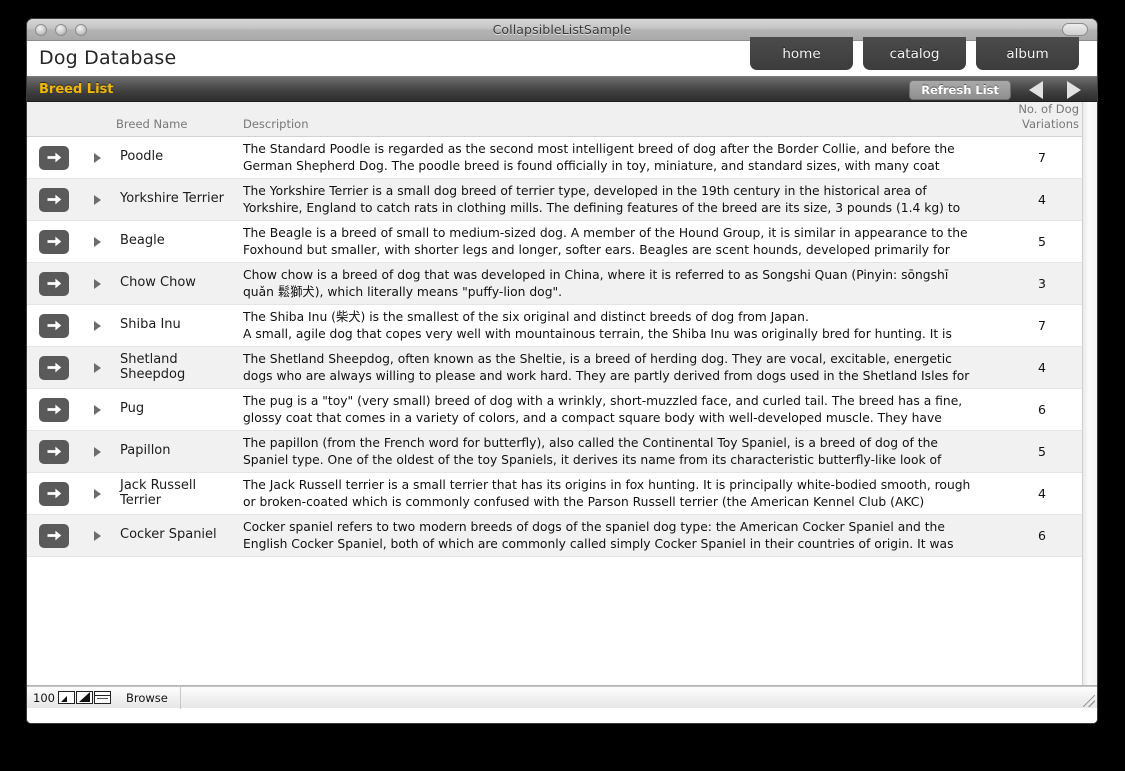  Describe the element at coordinates (102, 697) in the screenshot. I see `window-mode-icon` at that location.